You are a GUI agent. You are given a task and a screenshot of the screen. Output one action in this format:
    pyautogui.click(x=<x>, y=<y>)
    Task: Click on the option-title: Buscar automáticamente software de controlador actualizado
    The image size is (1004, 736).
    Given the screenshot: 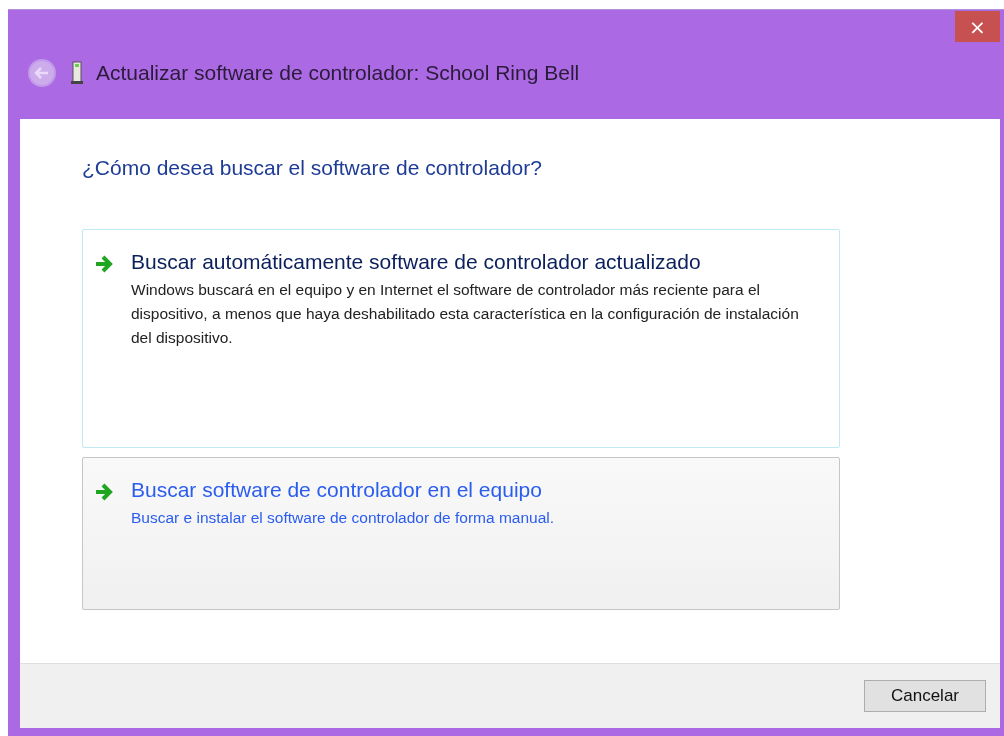 What is the action you would take?
    pyautogui.click(x=416, y=262)
    